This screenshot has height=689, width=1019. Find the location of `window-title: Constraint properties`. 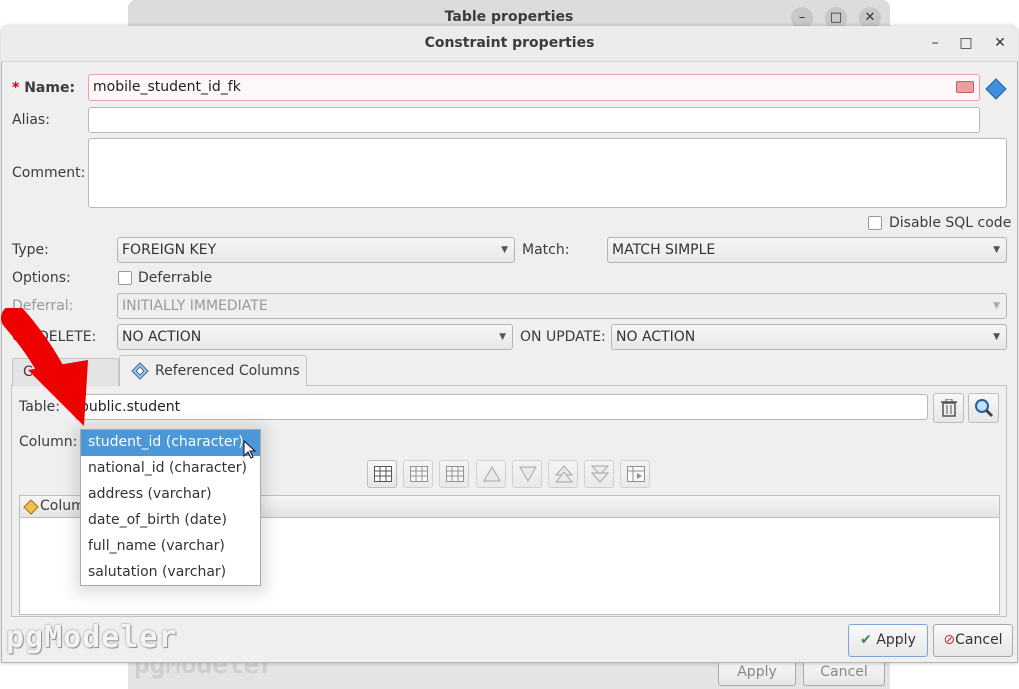

window-title: Constraint properties is located at coordinates (509, 43).